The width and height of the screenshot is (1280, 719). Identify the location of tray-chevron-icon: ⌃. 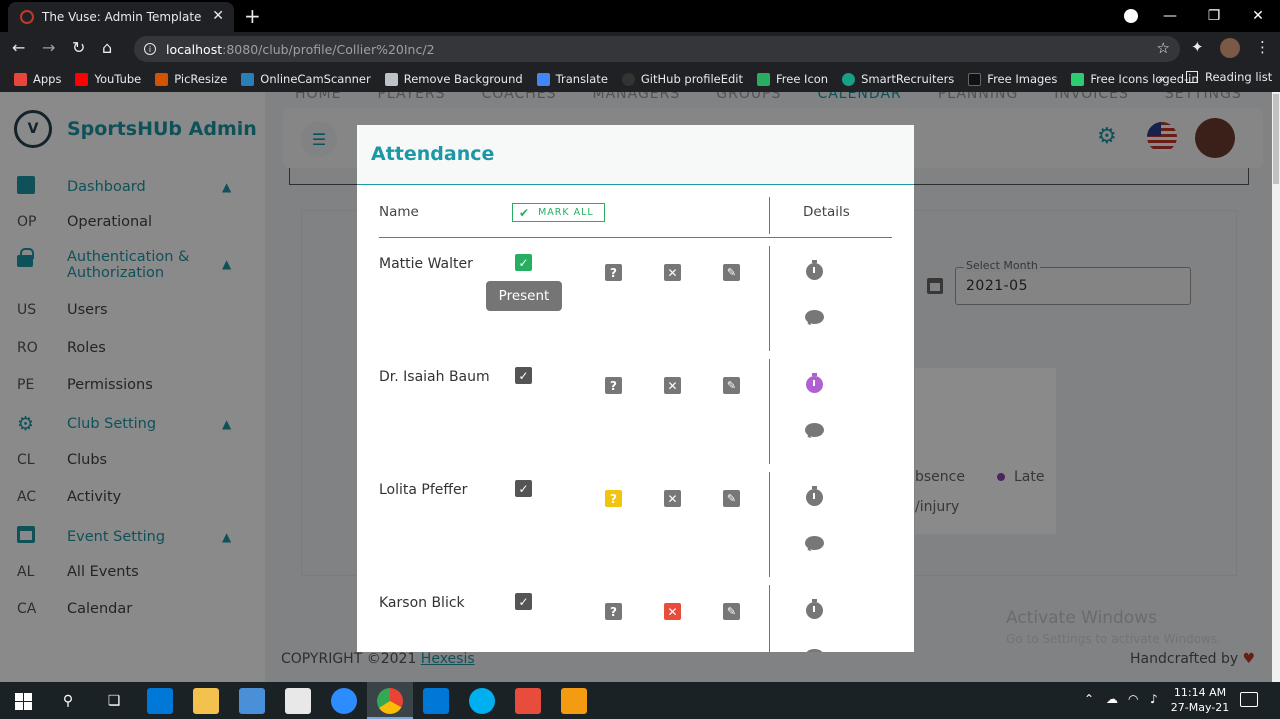
(1089, 699).